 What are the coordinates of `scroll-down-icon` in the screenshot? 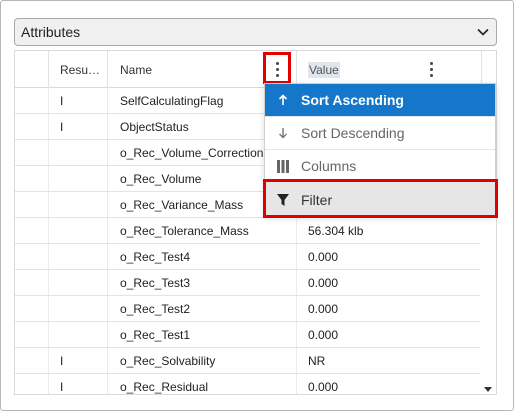 It's located at (488, 389).